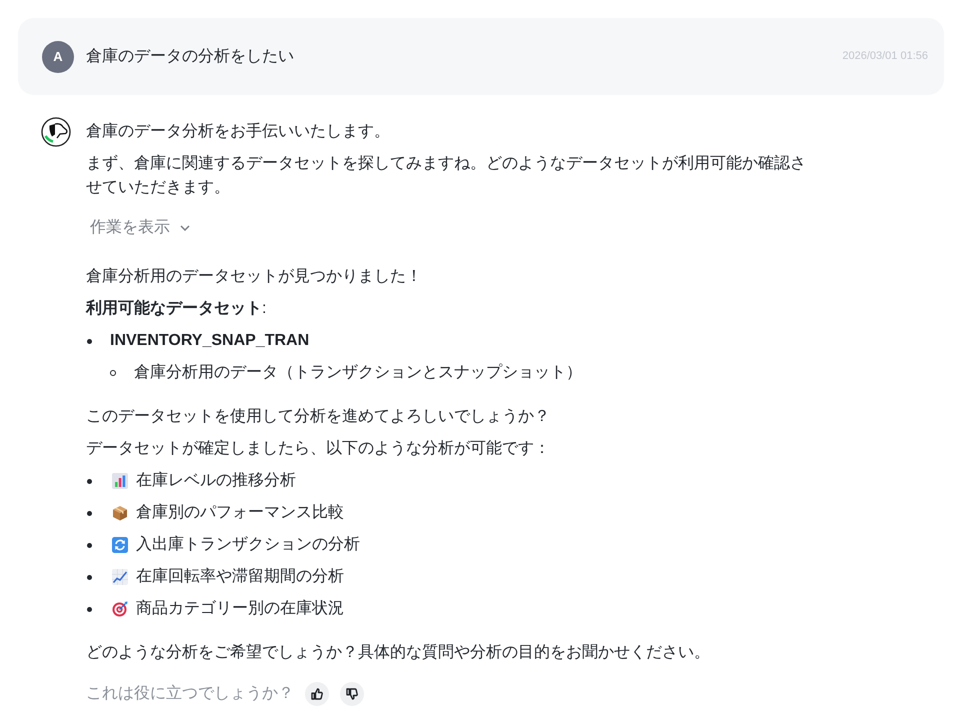 The height and width of the screenshot is (717, 962). Describe the element at coordinates (120, 577) in the screenshot. I see `line-chart-icon` at that location.